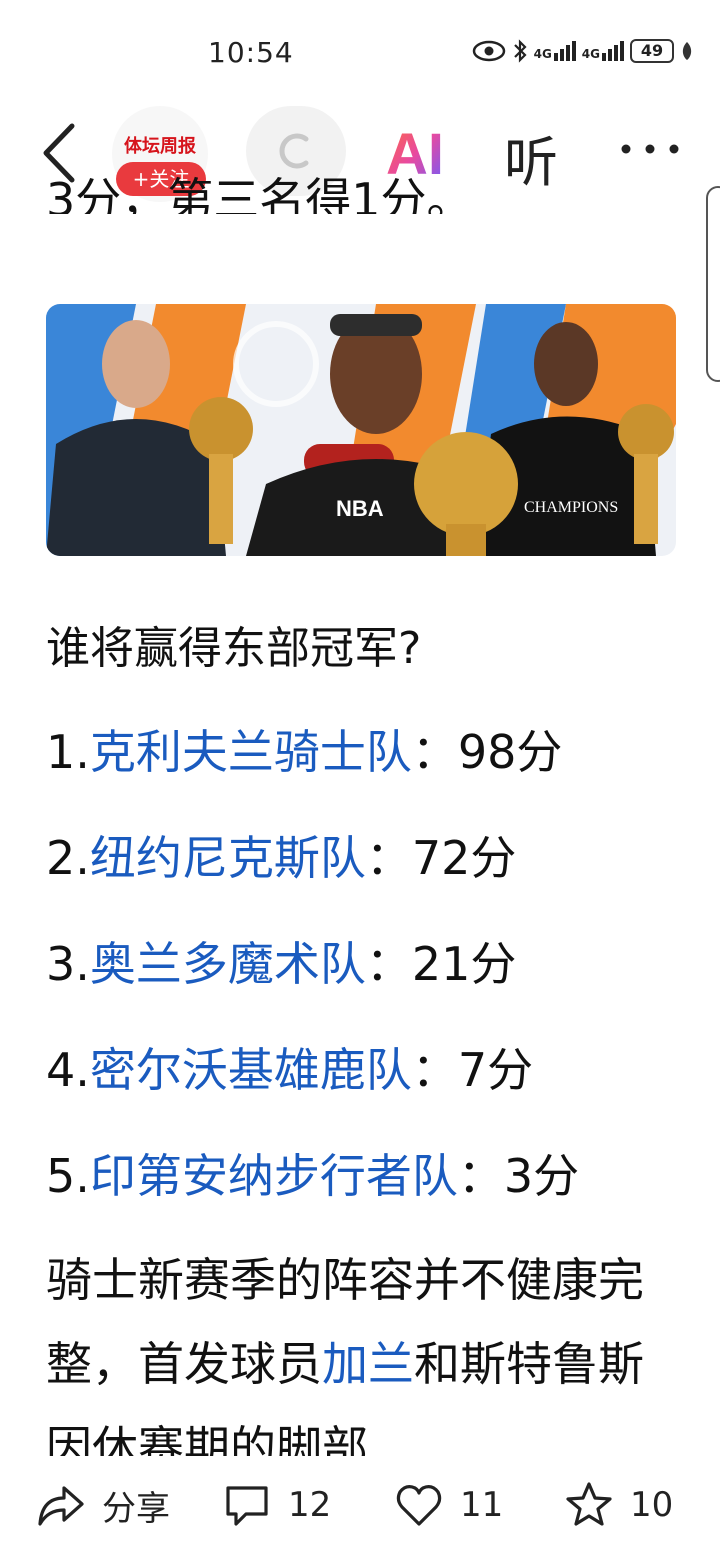 The width and height of the screenshot is (720, 1560). What do you see at coordinates (160, 146) in the screenshot?
I see `source-name: 体坛周报` at bounding box center [160, 146].